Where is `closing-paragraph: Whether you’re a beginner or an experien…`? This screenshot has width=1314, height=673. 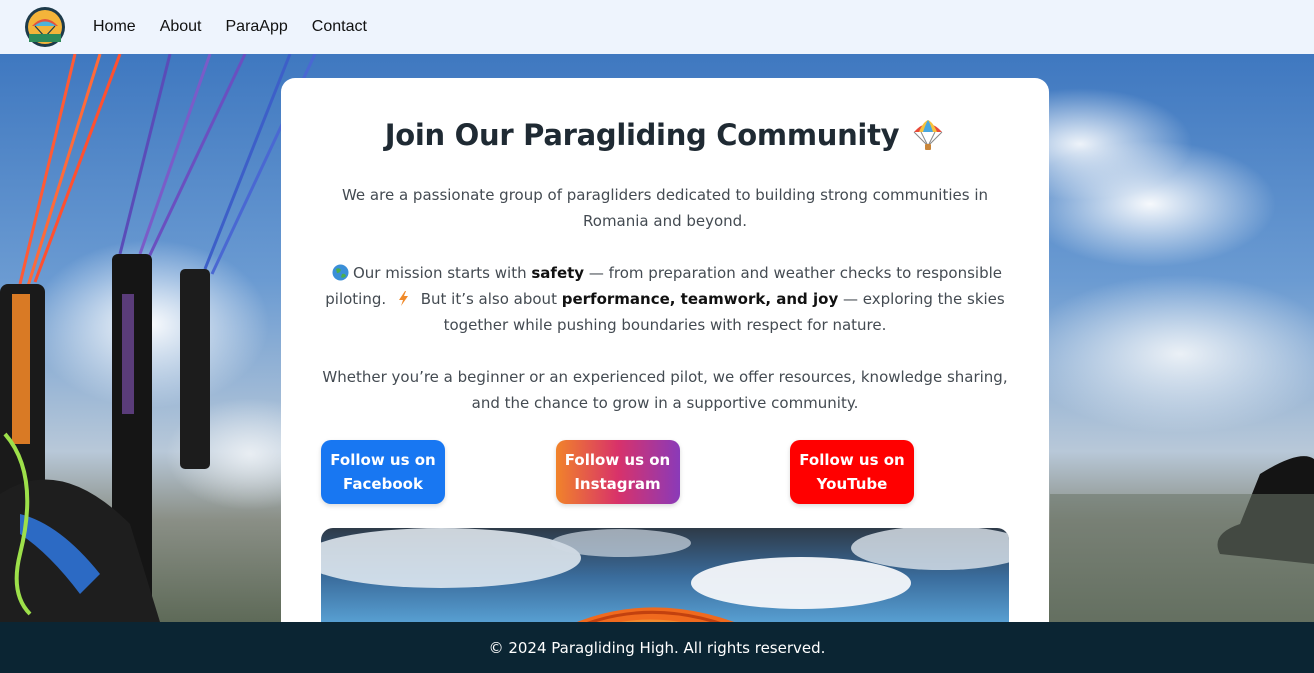
closing-paragraph: Whether you’re a beginner or an experien… is located at coordinates (665, 390).